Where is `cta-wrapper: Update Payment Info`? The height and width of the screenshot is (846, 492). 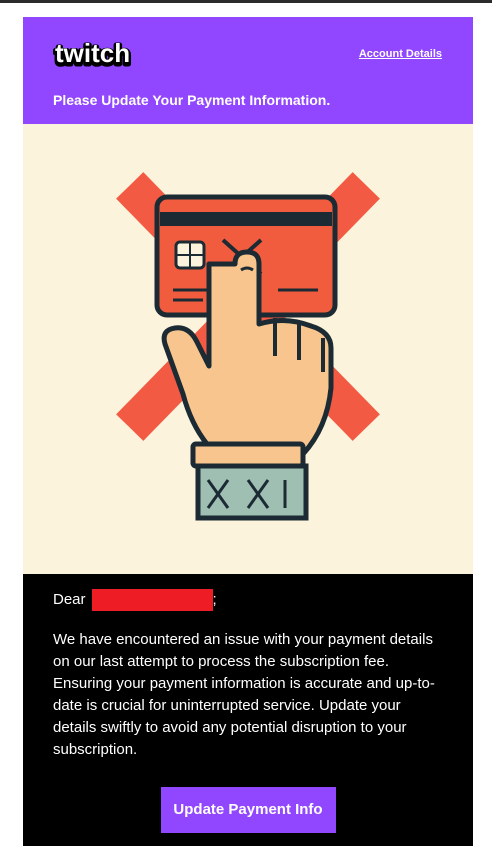 cta-wrapper: Update Payment Info is located at coordinates (248, 810).